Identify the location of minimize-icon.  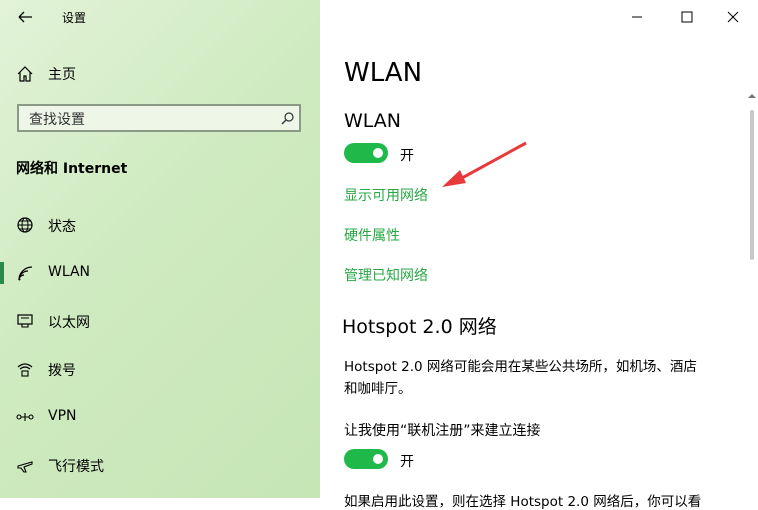
(637, 17).